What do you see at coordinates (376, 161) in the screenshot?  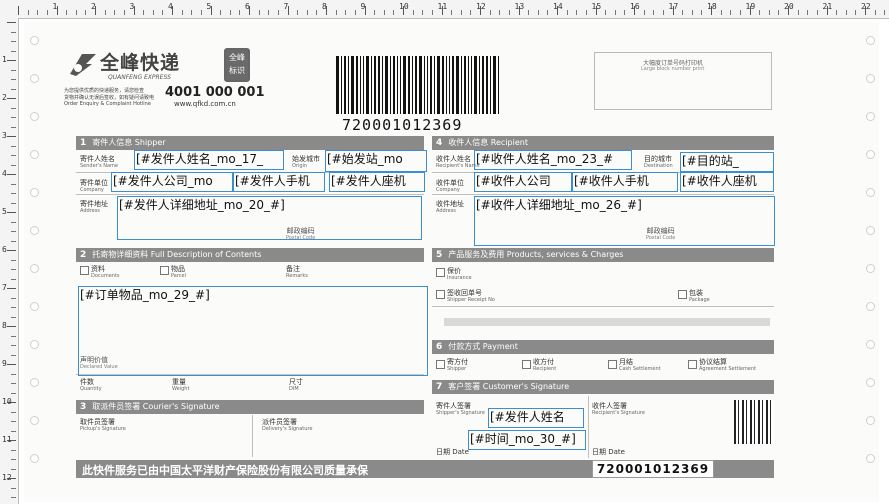 I see `origin-field: [#始发站_mo` at bounding box center [376, 161].